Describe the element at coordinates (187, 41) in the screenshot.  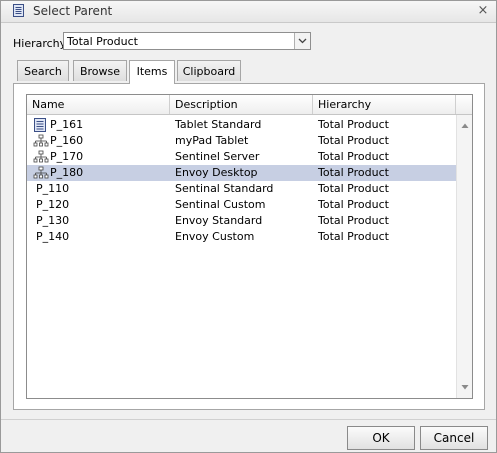
I see `hierarchy-select: Total Product` at that location.